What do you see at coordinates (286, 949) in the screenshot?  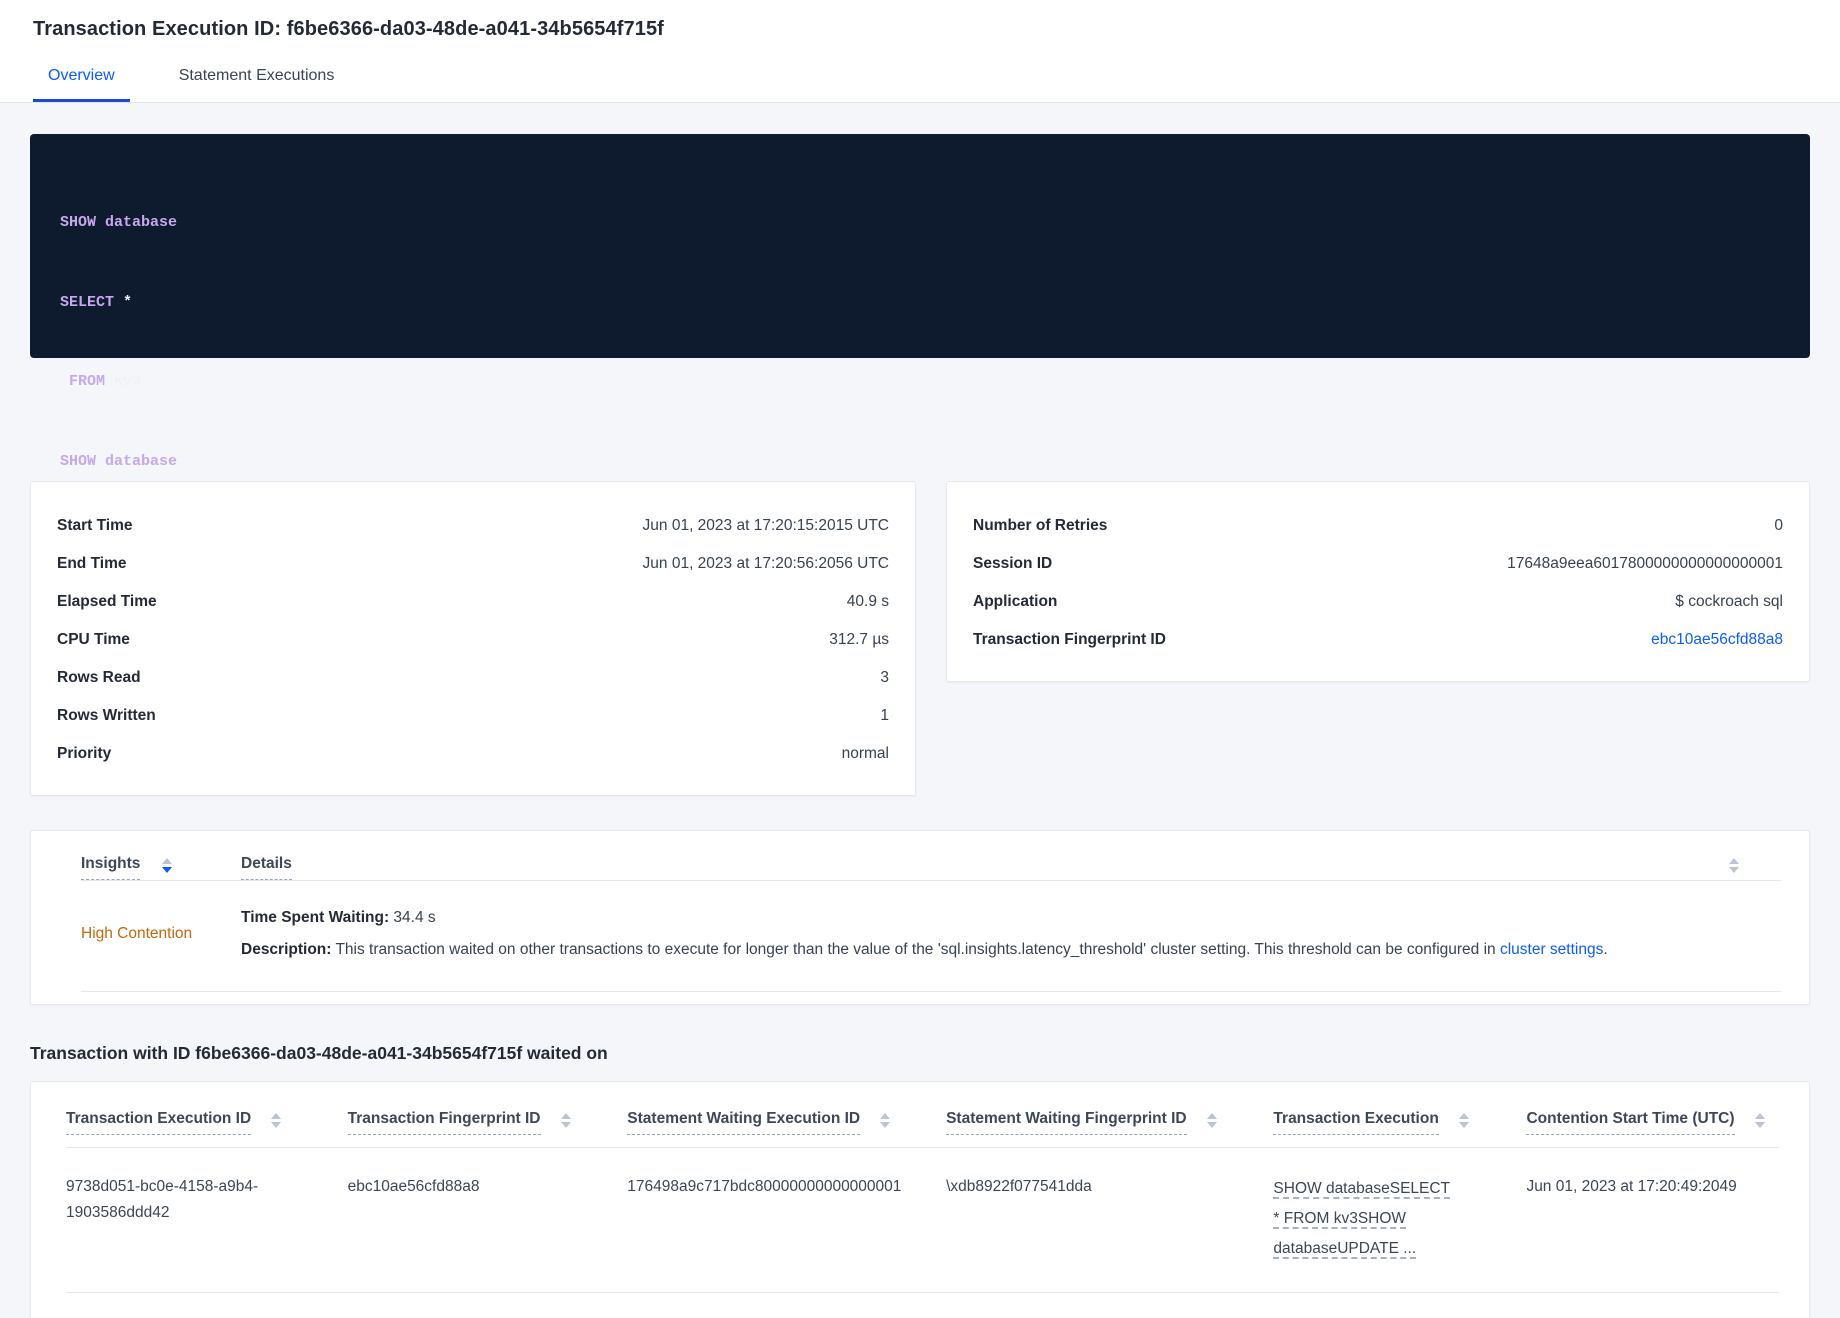 I see `description-label: Description:` at bounding box center [286, 949].